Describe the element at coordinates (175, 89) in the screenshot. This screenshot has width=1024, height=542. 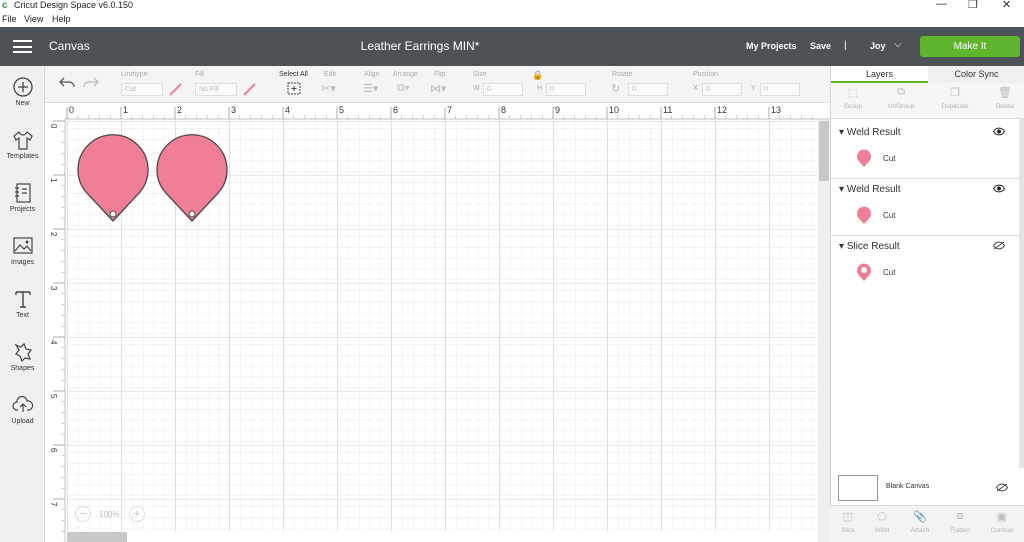
I see `linetype-color-icon` at that location.